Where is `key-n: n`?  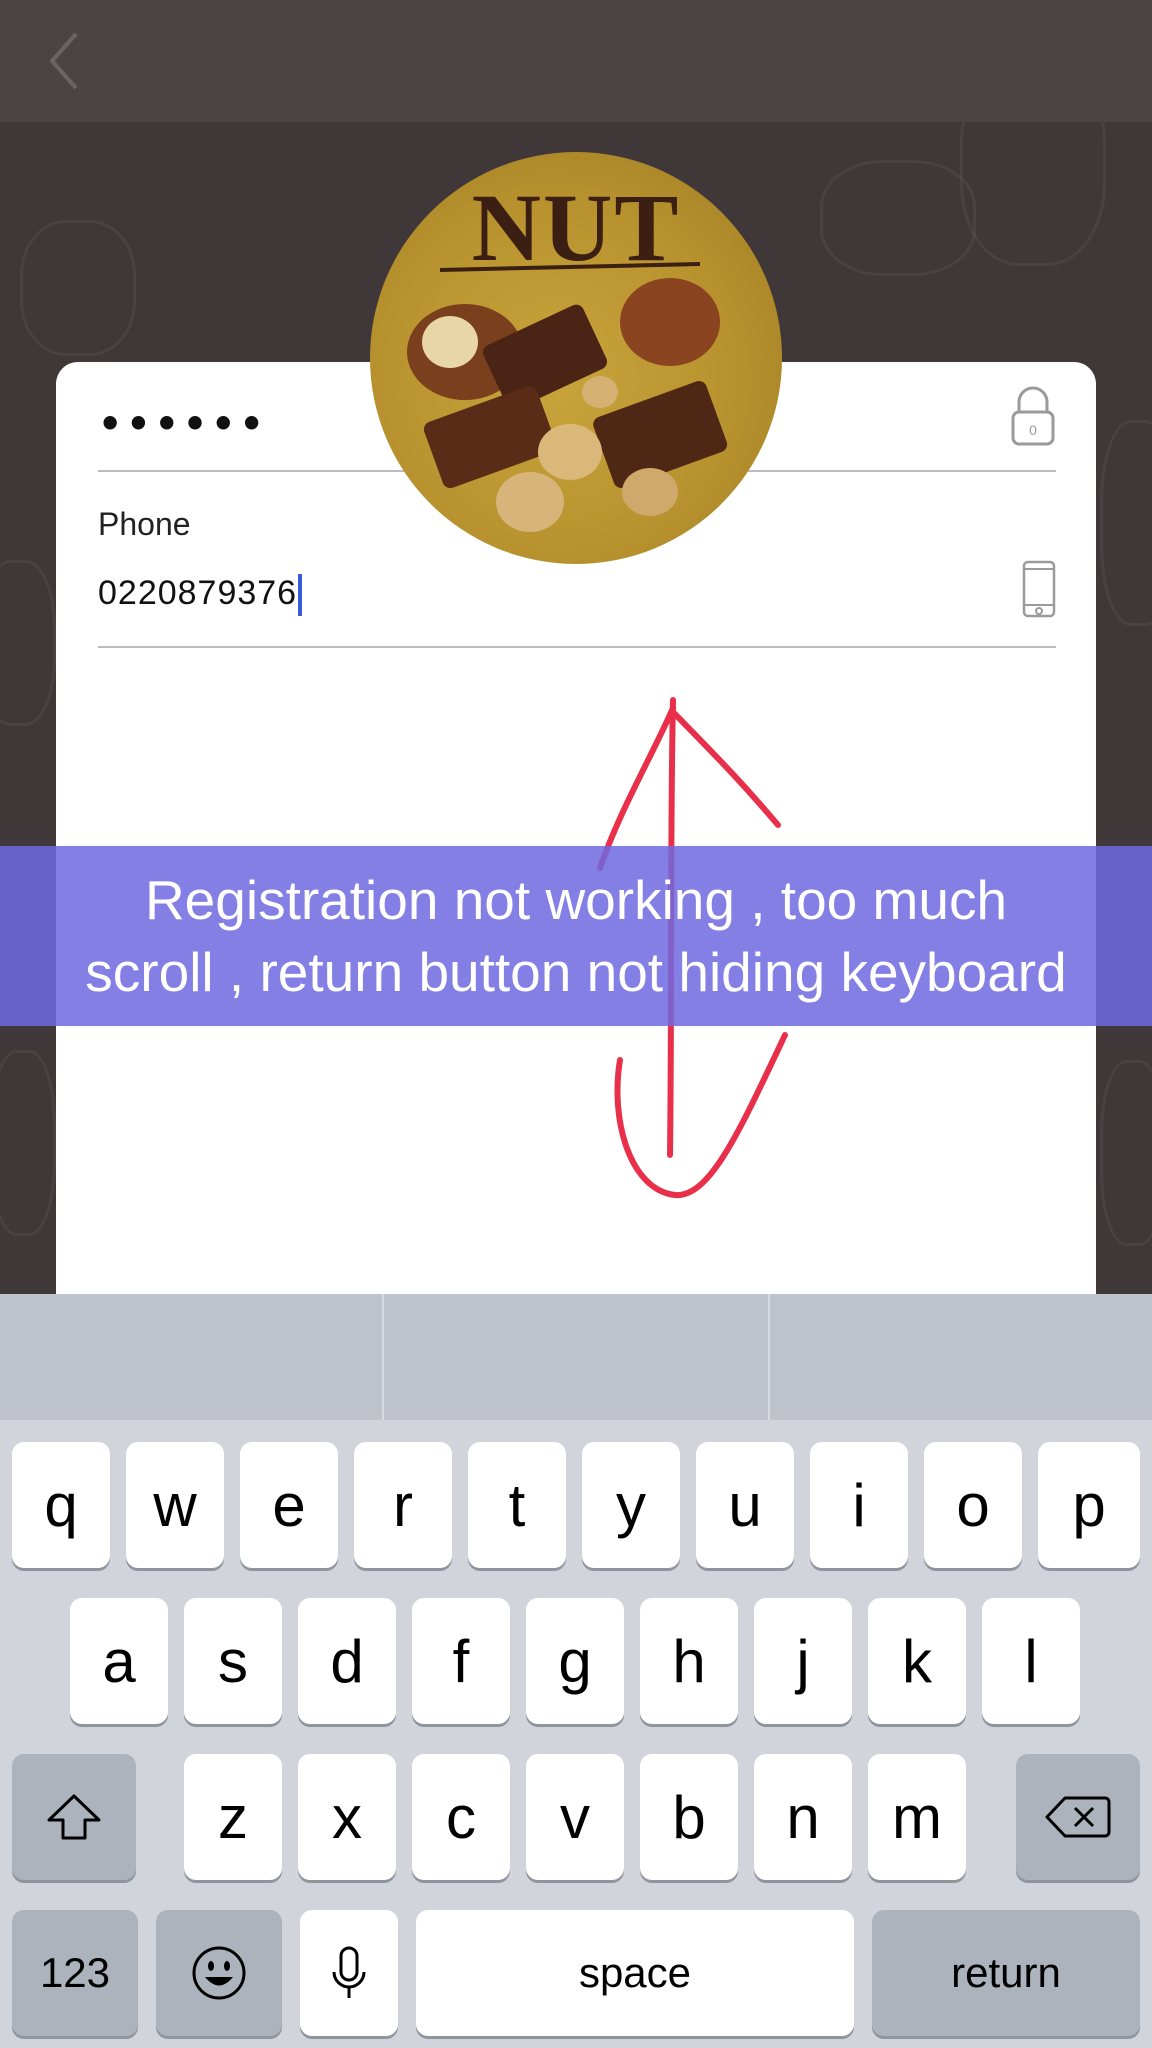 key-n: n is located at coordinates (803, 1817).